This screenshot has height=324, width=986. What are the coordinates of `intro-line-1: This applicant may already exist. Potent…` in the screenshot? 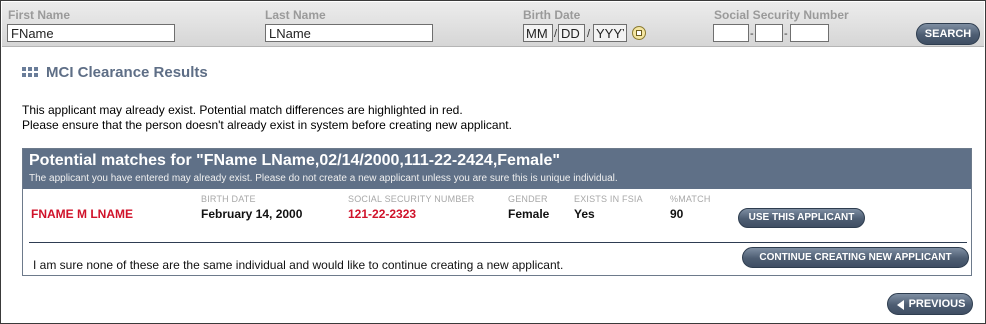 It's located at (242, 110).